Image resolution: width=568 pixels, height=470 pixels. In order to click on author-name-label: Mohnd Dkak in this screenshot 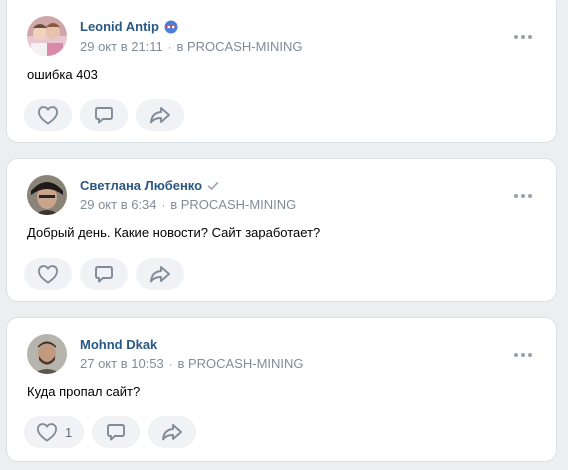, I will do `click(118, 344)`.